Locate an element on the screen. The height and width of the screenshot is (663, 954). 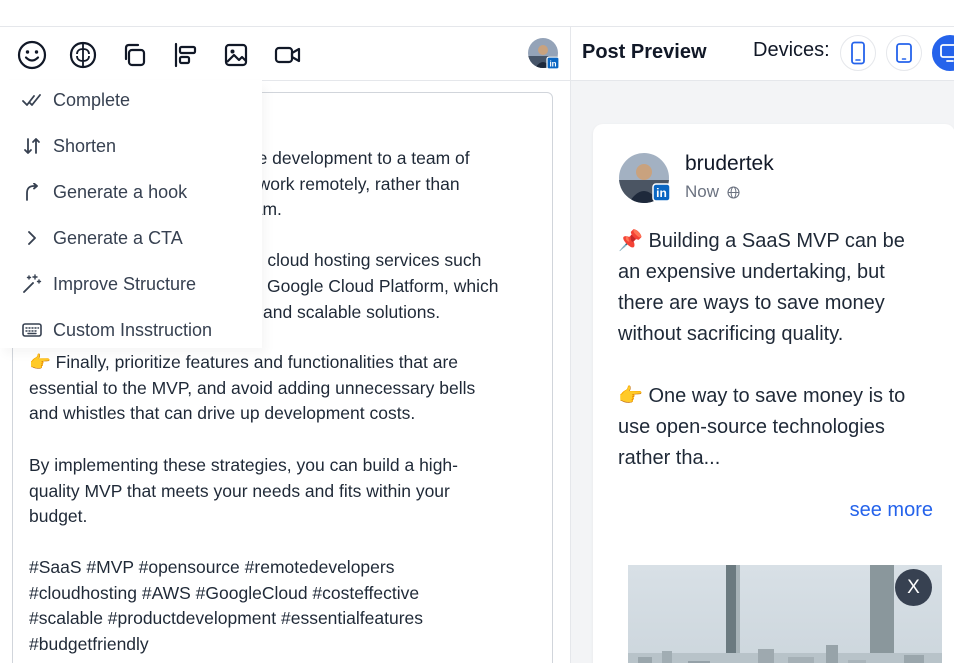
globe-icon is located at coordinates (733, 192).